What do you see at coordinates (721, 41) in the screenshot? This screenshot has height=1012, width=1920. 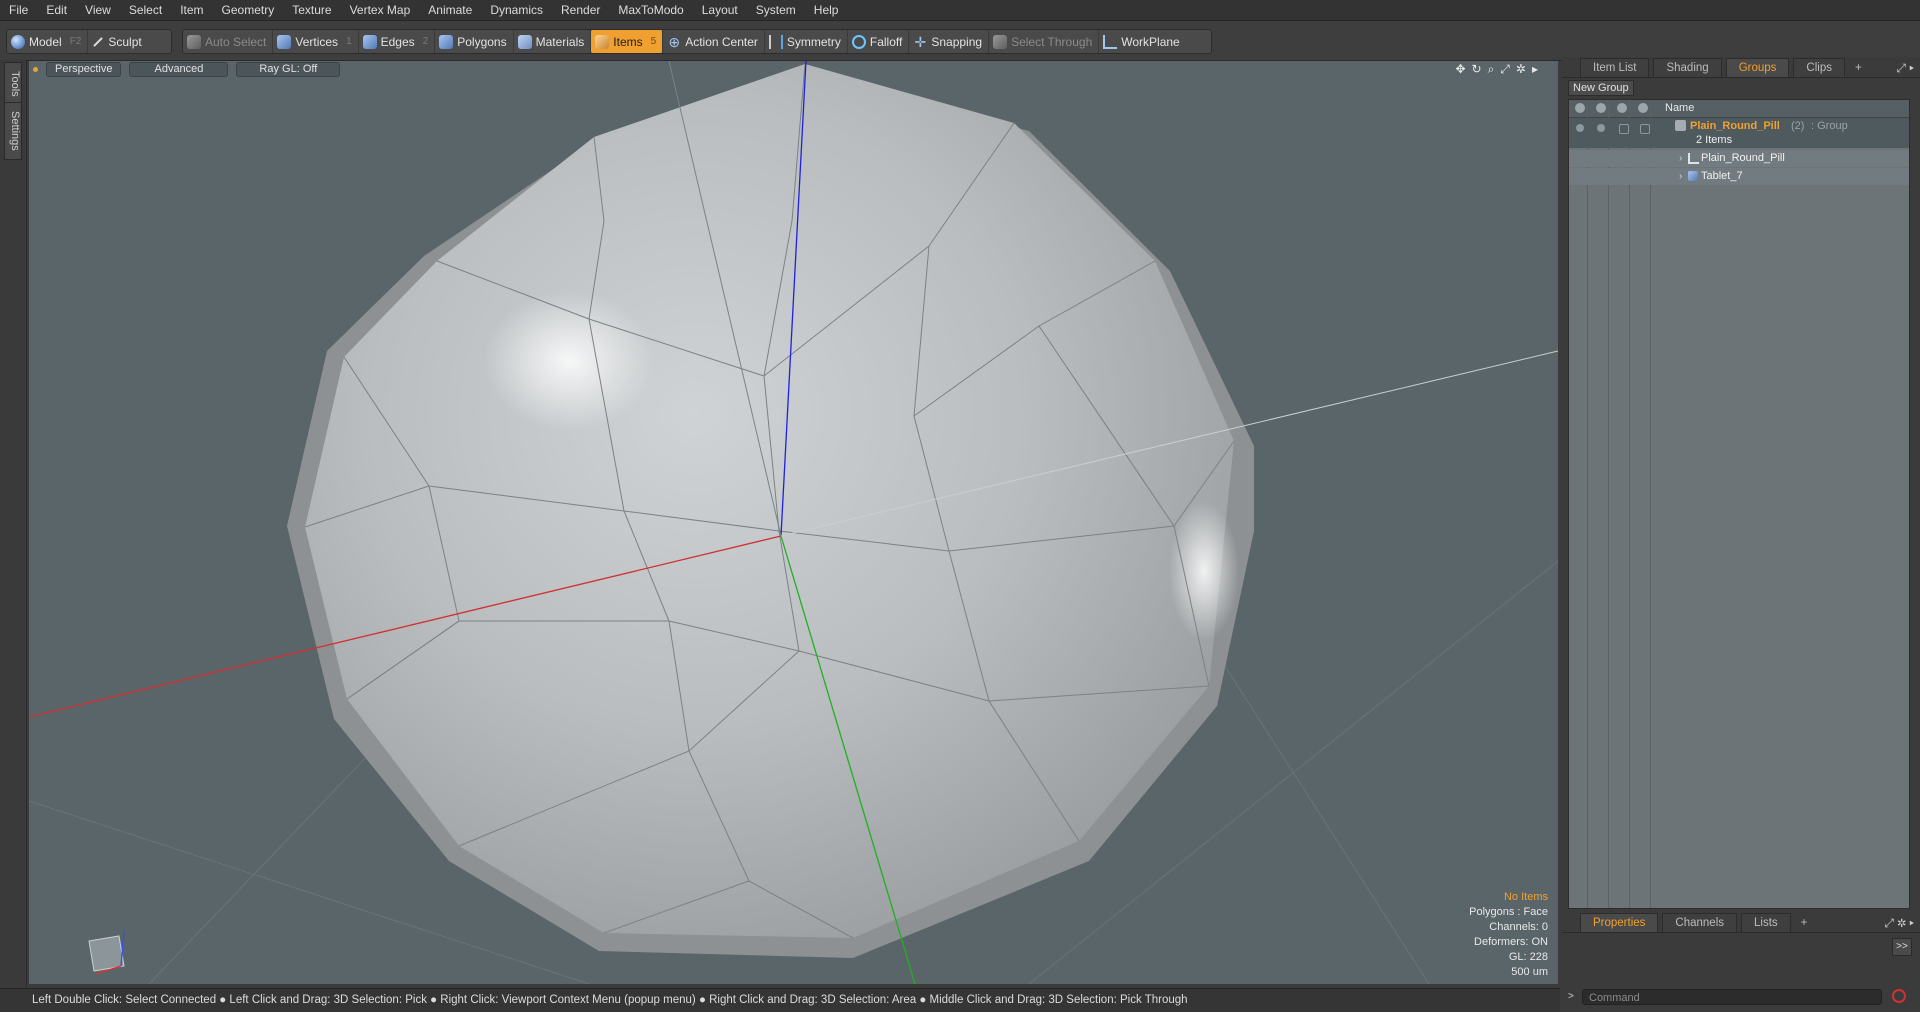 I see `action-center-label: Action Center` at bounding box center [721, 41].